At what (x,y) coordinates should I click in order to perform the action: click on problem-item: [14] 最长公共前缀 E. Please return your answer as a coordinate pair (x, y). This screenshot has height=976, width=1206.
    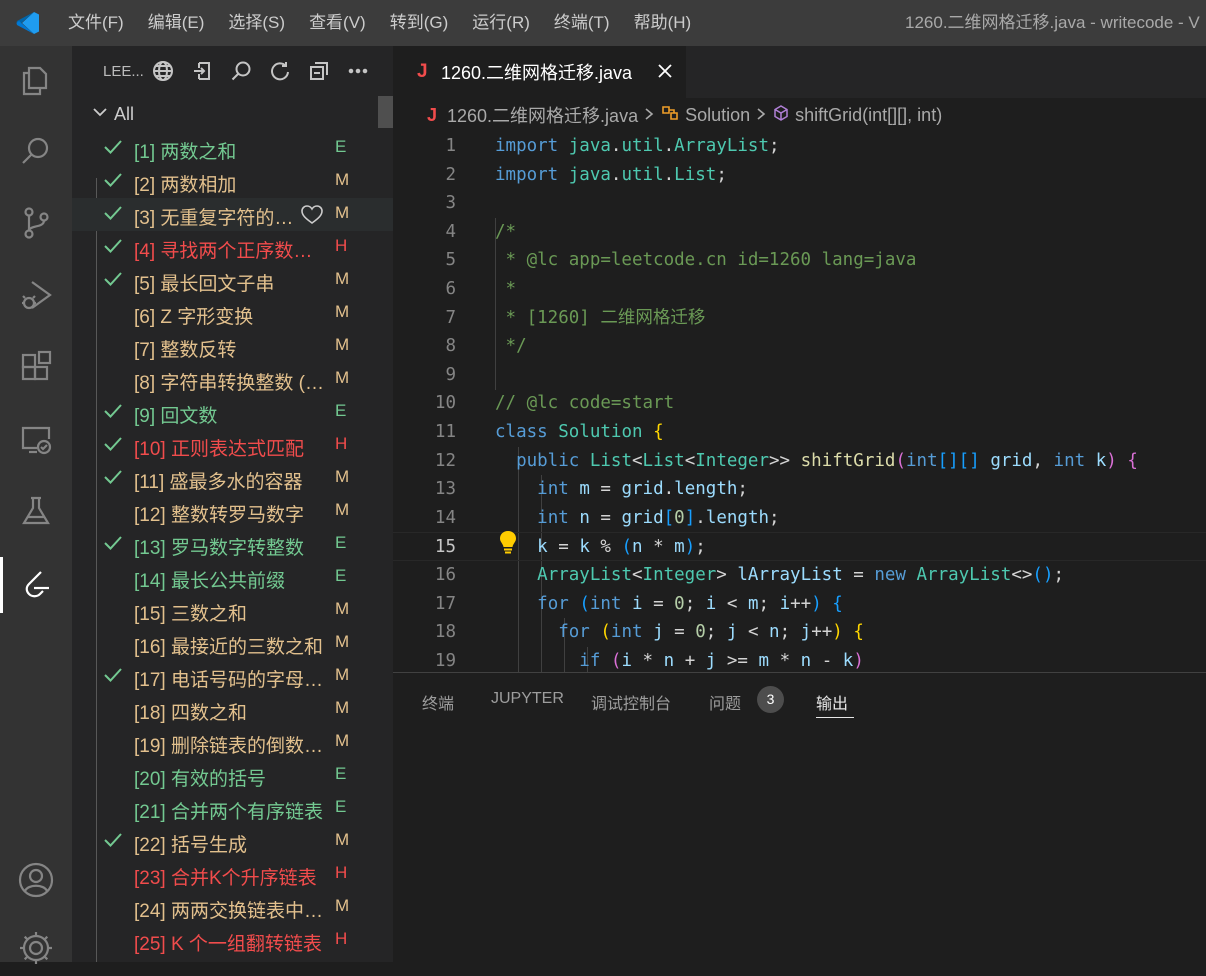
    Looking at the image, I should click on (232, 577).